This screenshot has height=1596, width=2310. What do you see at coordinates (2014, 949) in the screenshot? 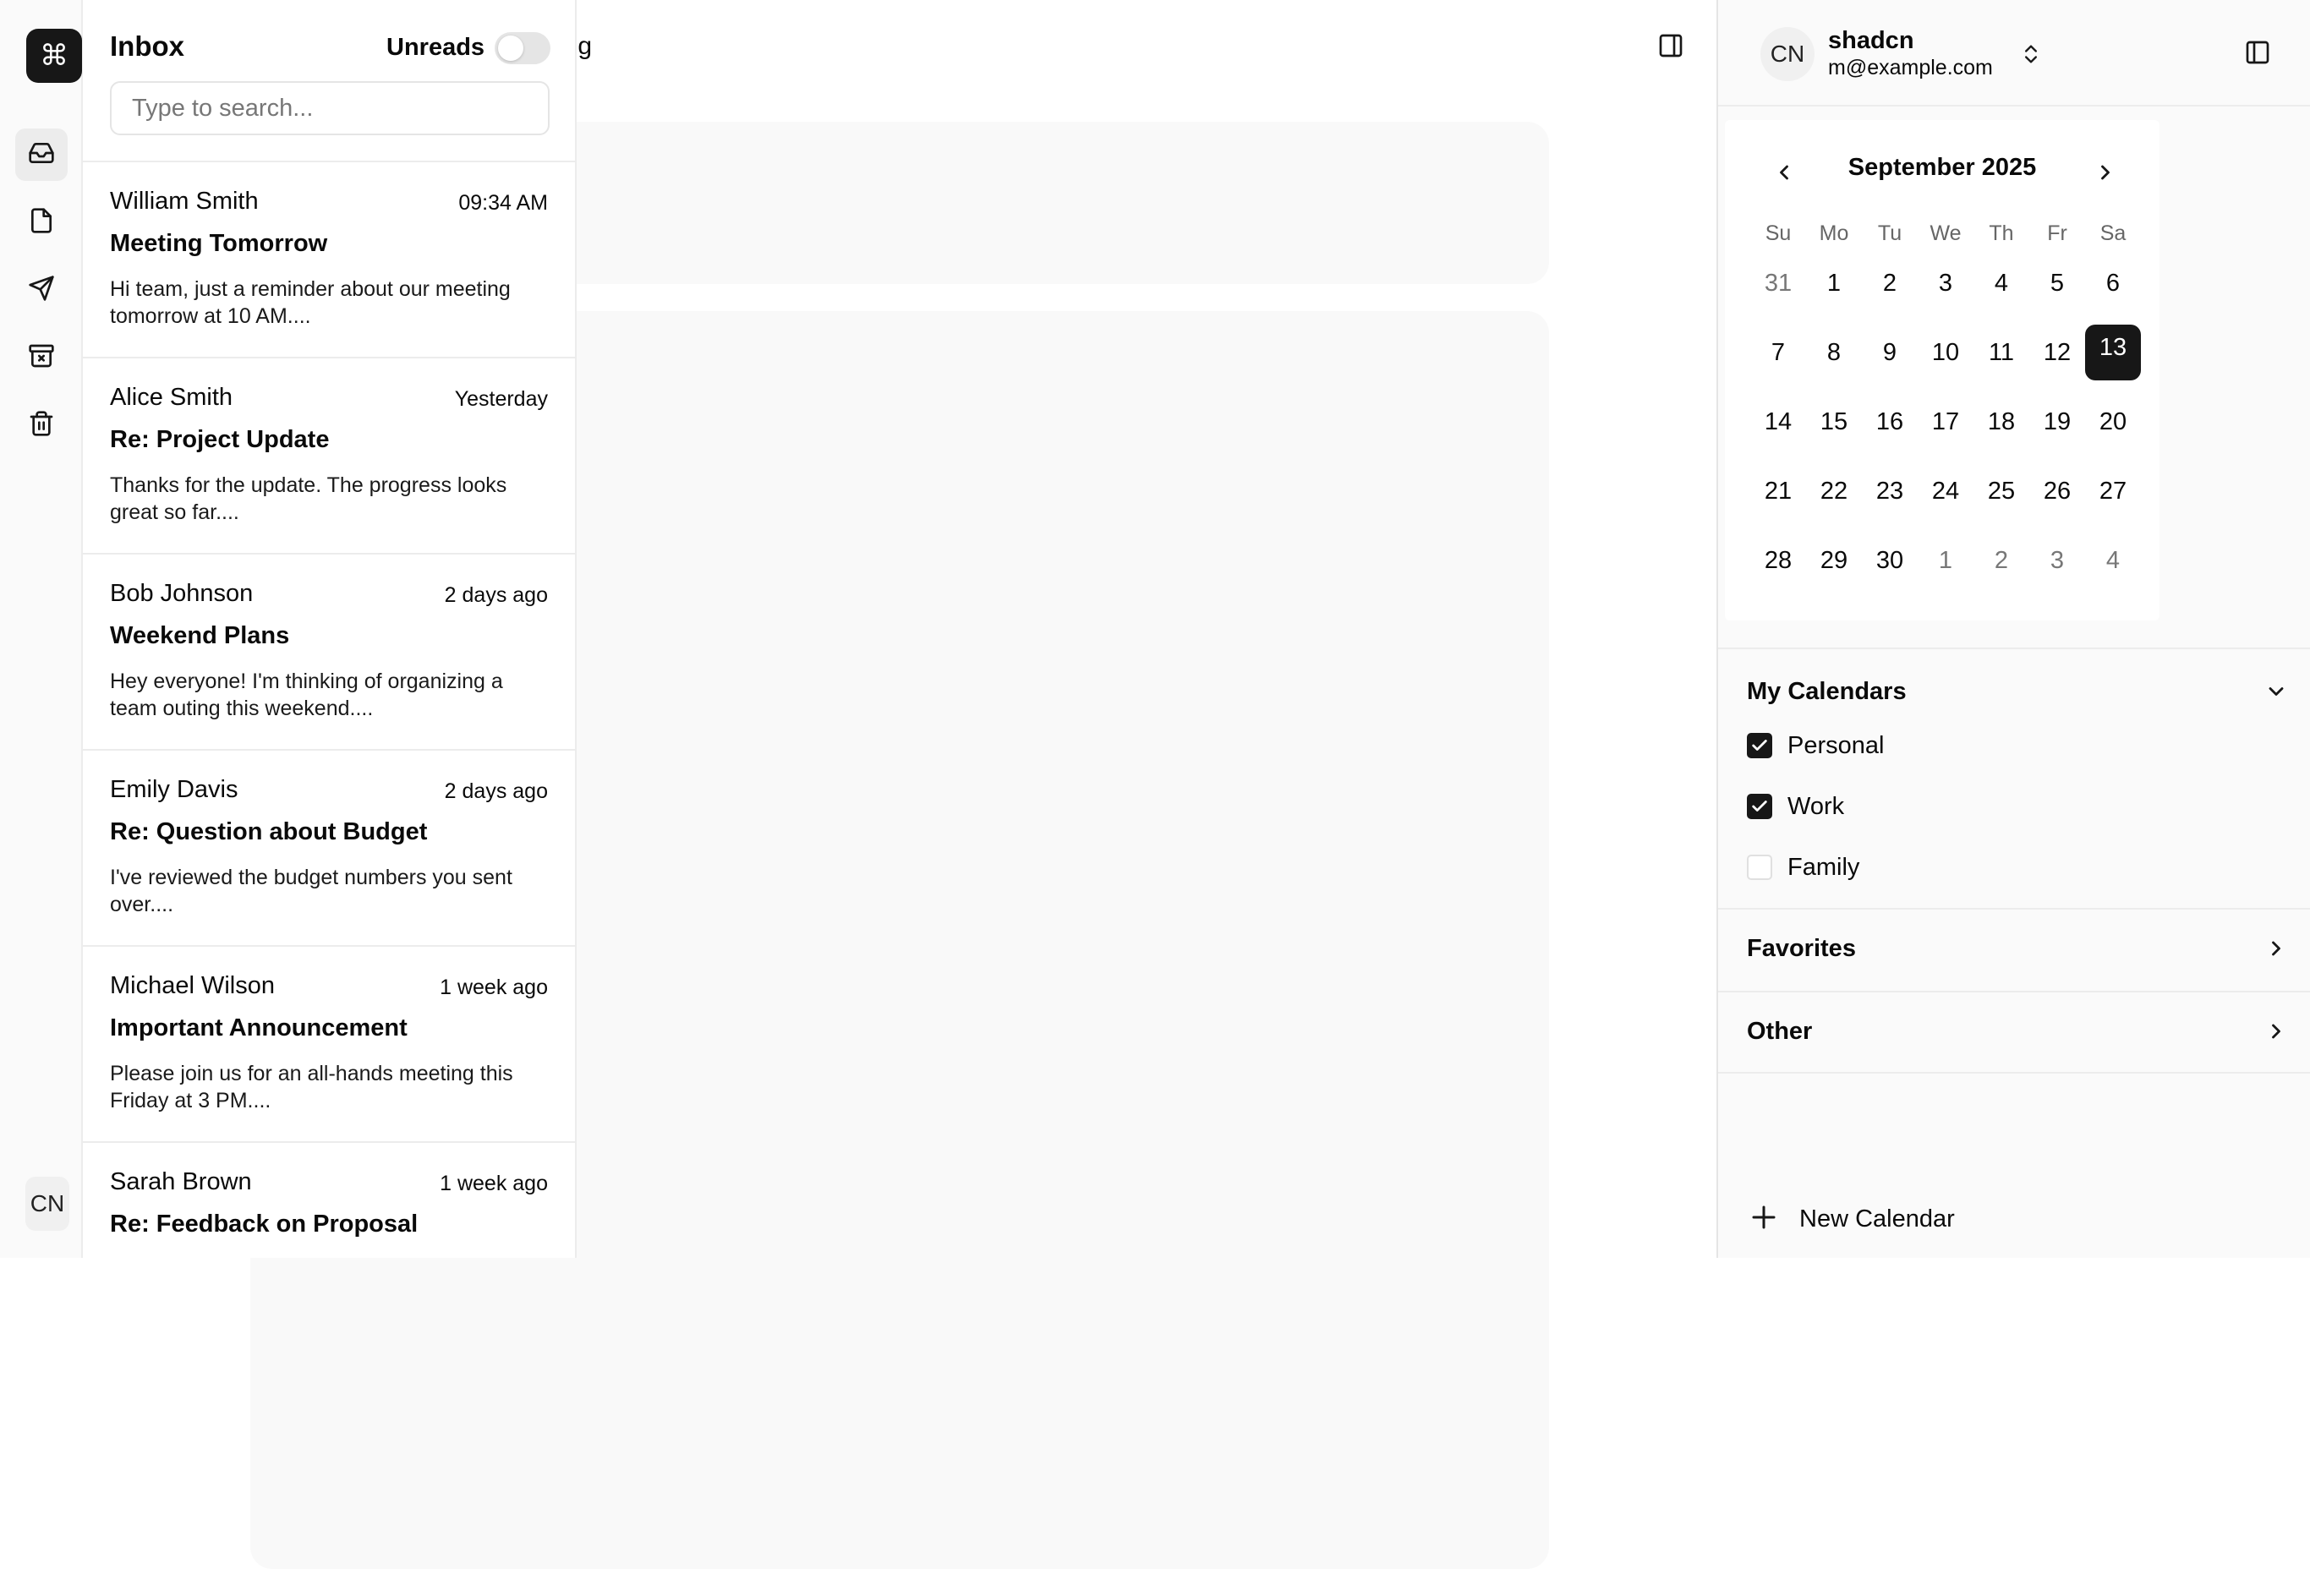
I see `favorites-section: Favorites` at bounding box center [2014, 949].